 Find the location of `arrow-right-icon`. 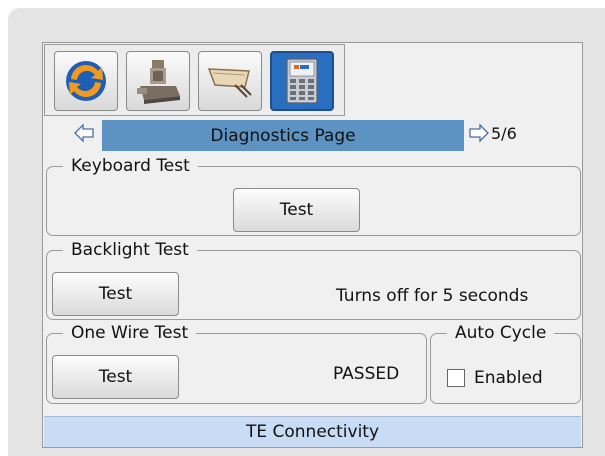

arrow-right-icon is located at coordinates (479, 133).